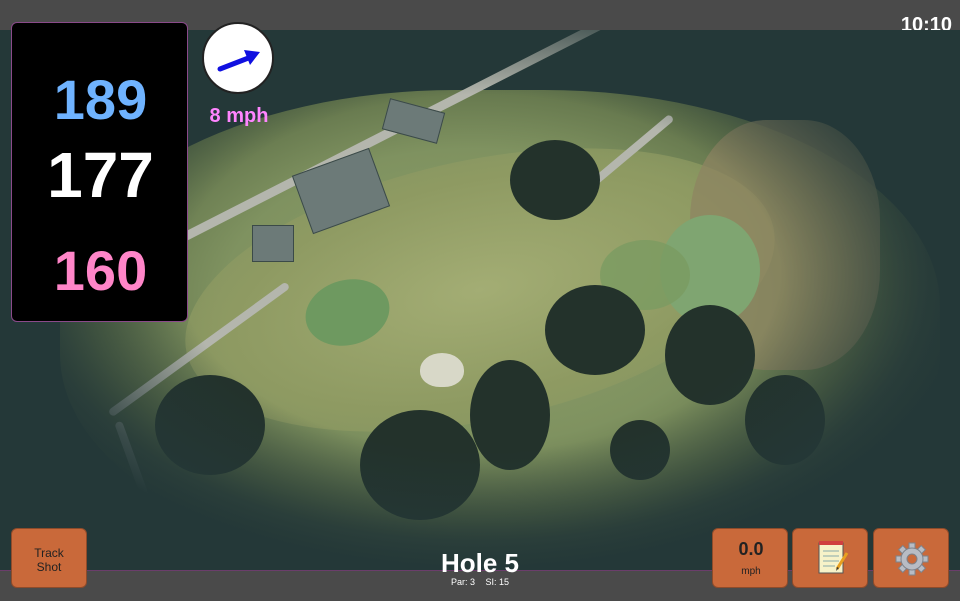 This screenshot has width=960, height=601. Describe the element at coordinates (100, 99) in the screenshot. I see `back-of-green-distance: 189` at that location.